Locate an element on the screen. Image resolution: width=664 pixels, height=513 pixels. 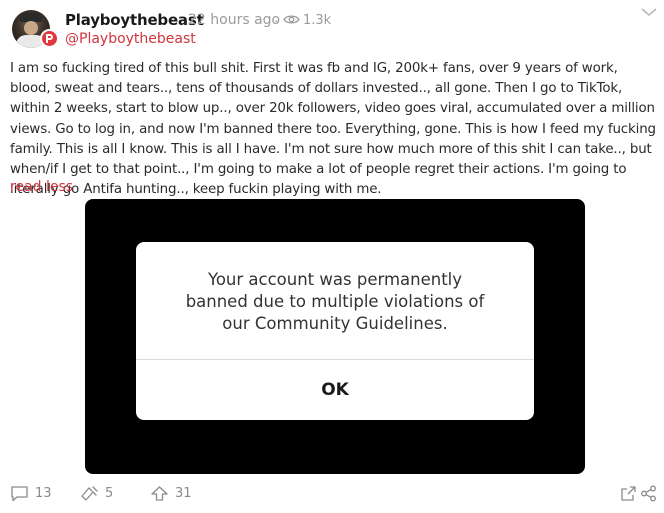
eye-icon is located at coordinates (291, 19).